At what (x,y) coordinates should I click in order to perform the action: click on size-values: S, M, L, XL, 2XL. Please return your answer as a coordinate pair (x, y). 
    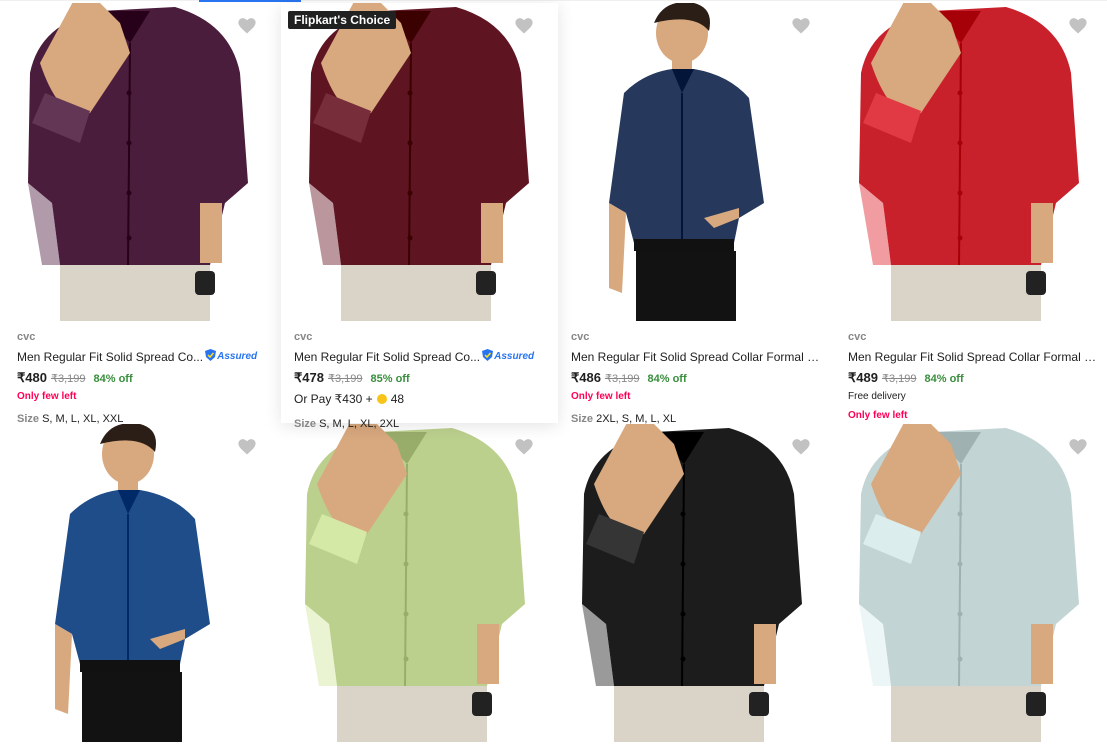
    Looking at the image, I should click on (359, 424).